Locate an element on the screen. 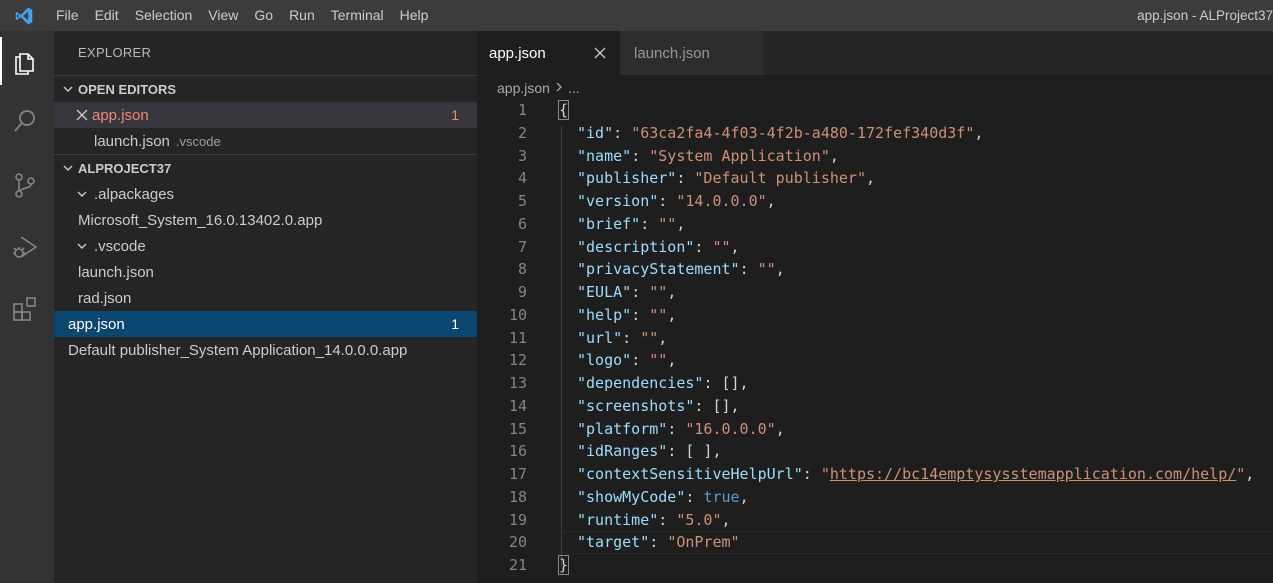 The image size is (1273, 583). code-text: "publisher": "Default publisher", is located at coordinates (726, 178).